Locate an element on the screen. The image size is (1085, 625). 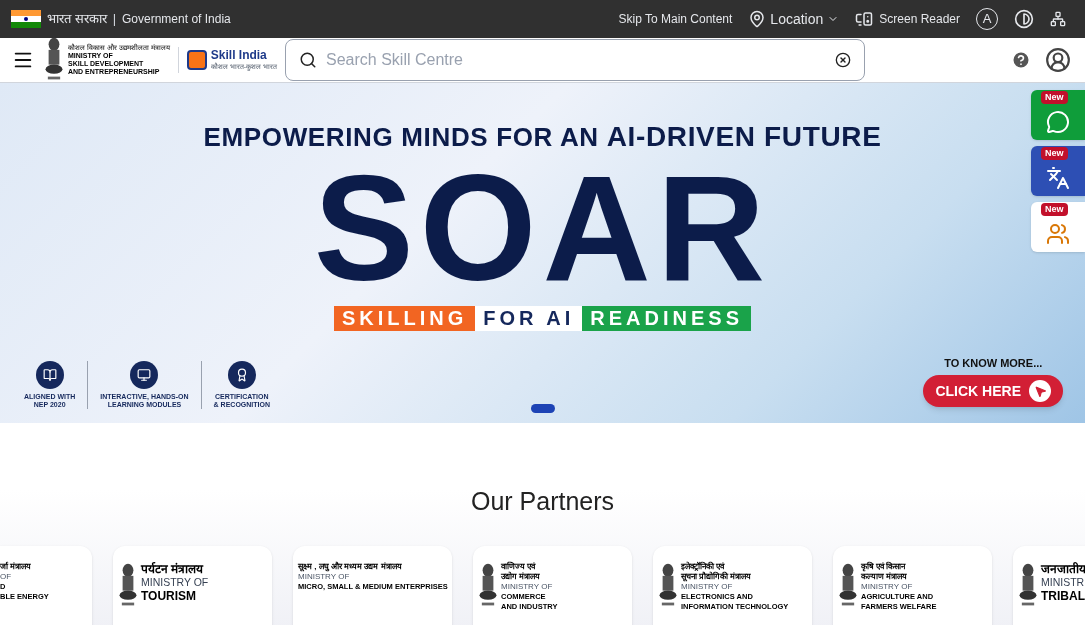
skip-link: Skip To Main Content is located at coordinates (675, 19).